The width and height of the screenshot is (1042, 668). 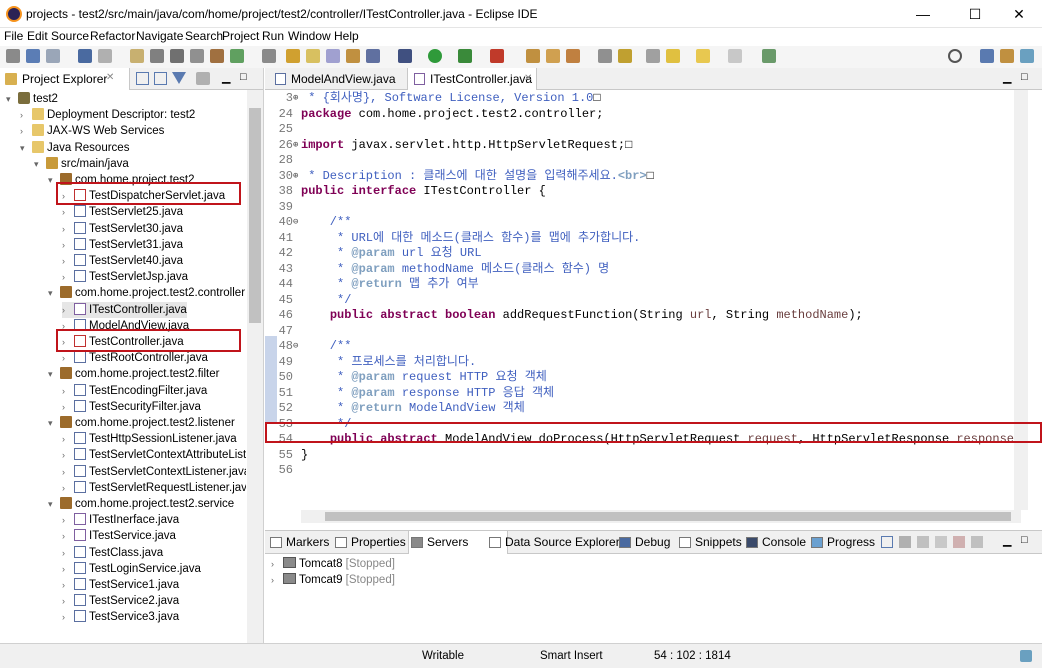 What do you see at coordinates (159, 36) in the screenshot?
I see `menu-navigate: Navigate` at bounding box center [159, 36].